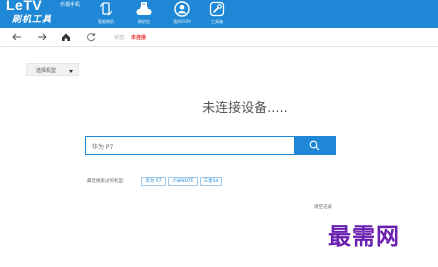  I want to click on wrench-icon, so click(217, 9).